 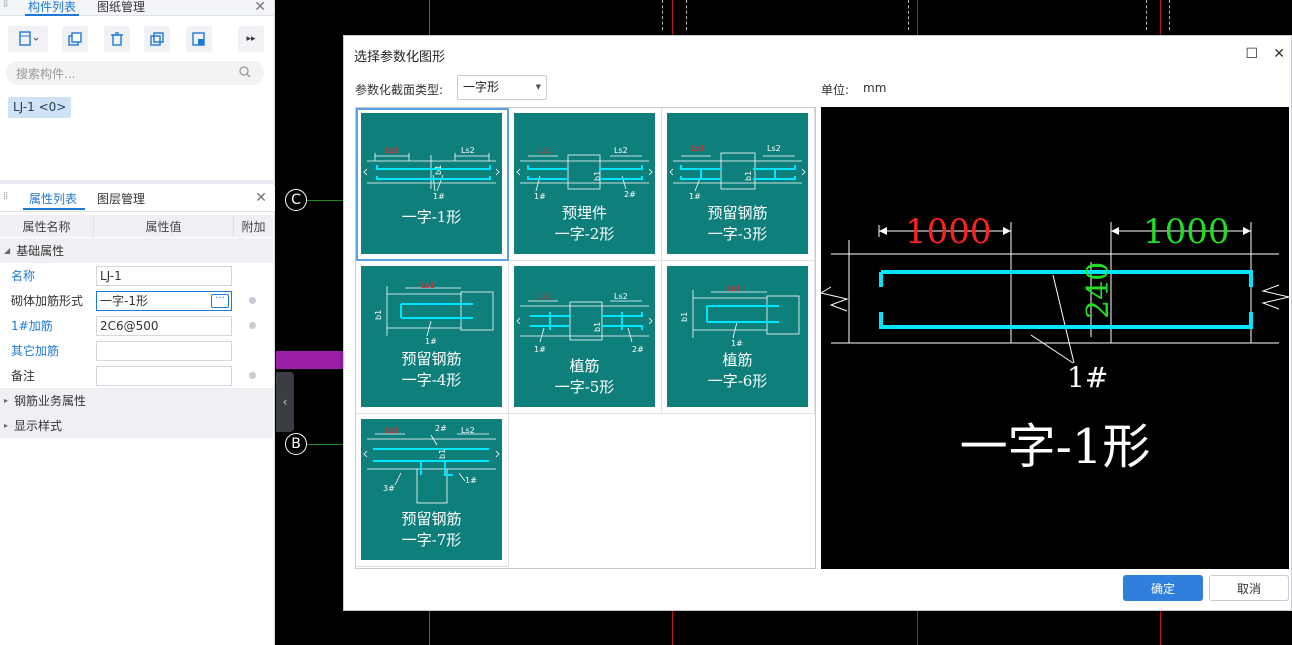 What do you see at coordinates (199, 39) in the screenshot?
I see `layer-copy-button` at bounding box center [199, 39].